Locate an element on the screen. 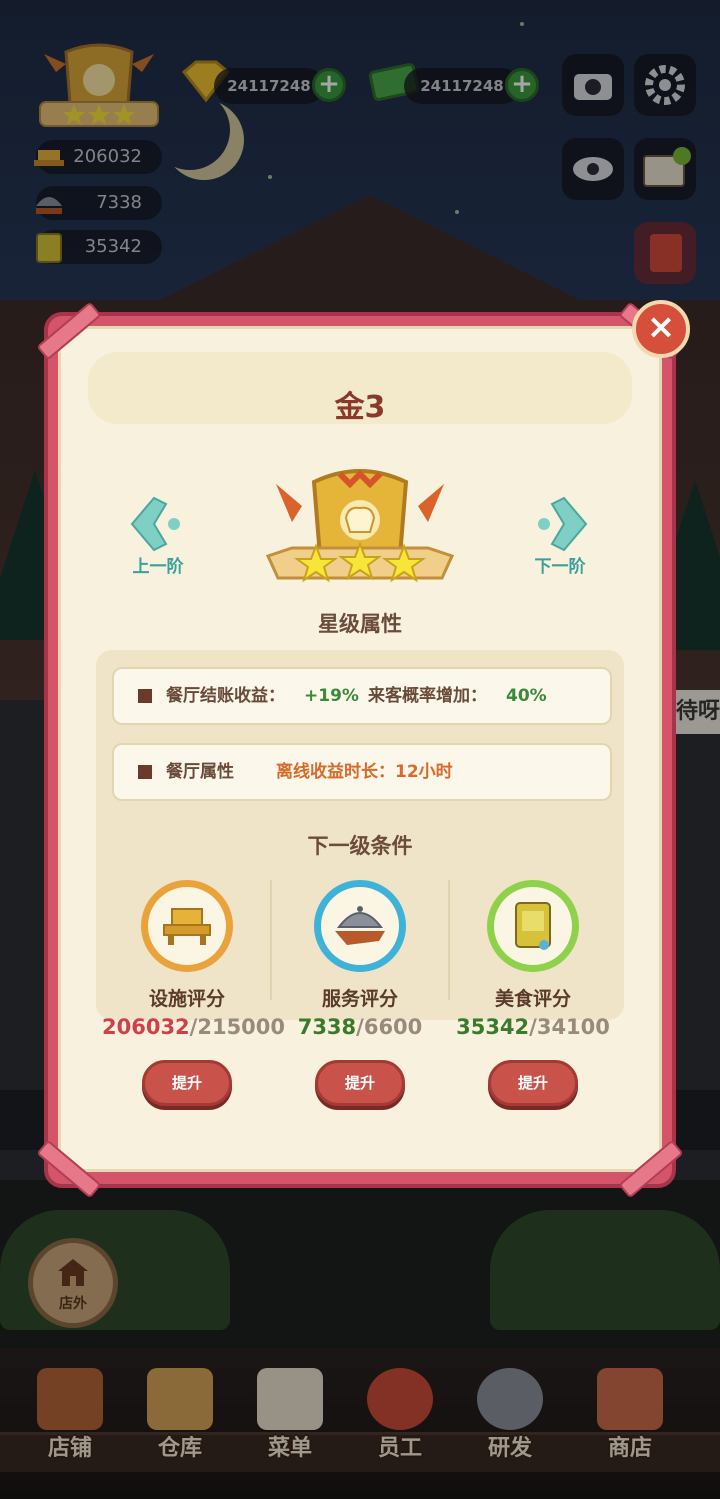  menu-book-icon is located at coordinates (533, 926).